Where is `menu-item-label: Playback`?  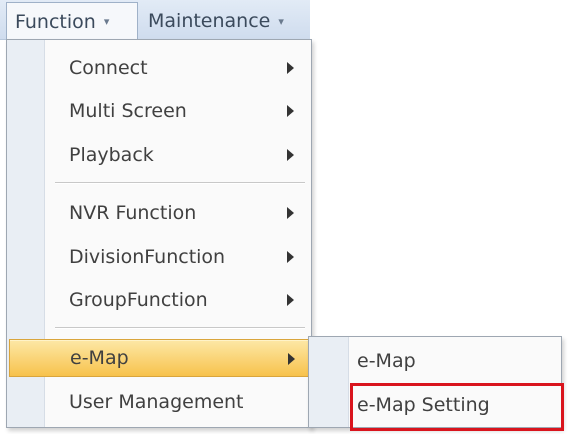 menu-item-label: Playback is located at coordinates (111, 155).